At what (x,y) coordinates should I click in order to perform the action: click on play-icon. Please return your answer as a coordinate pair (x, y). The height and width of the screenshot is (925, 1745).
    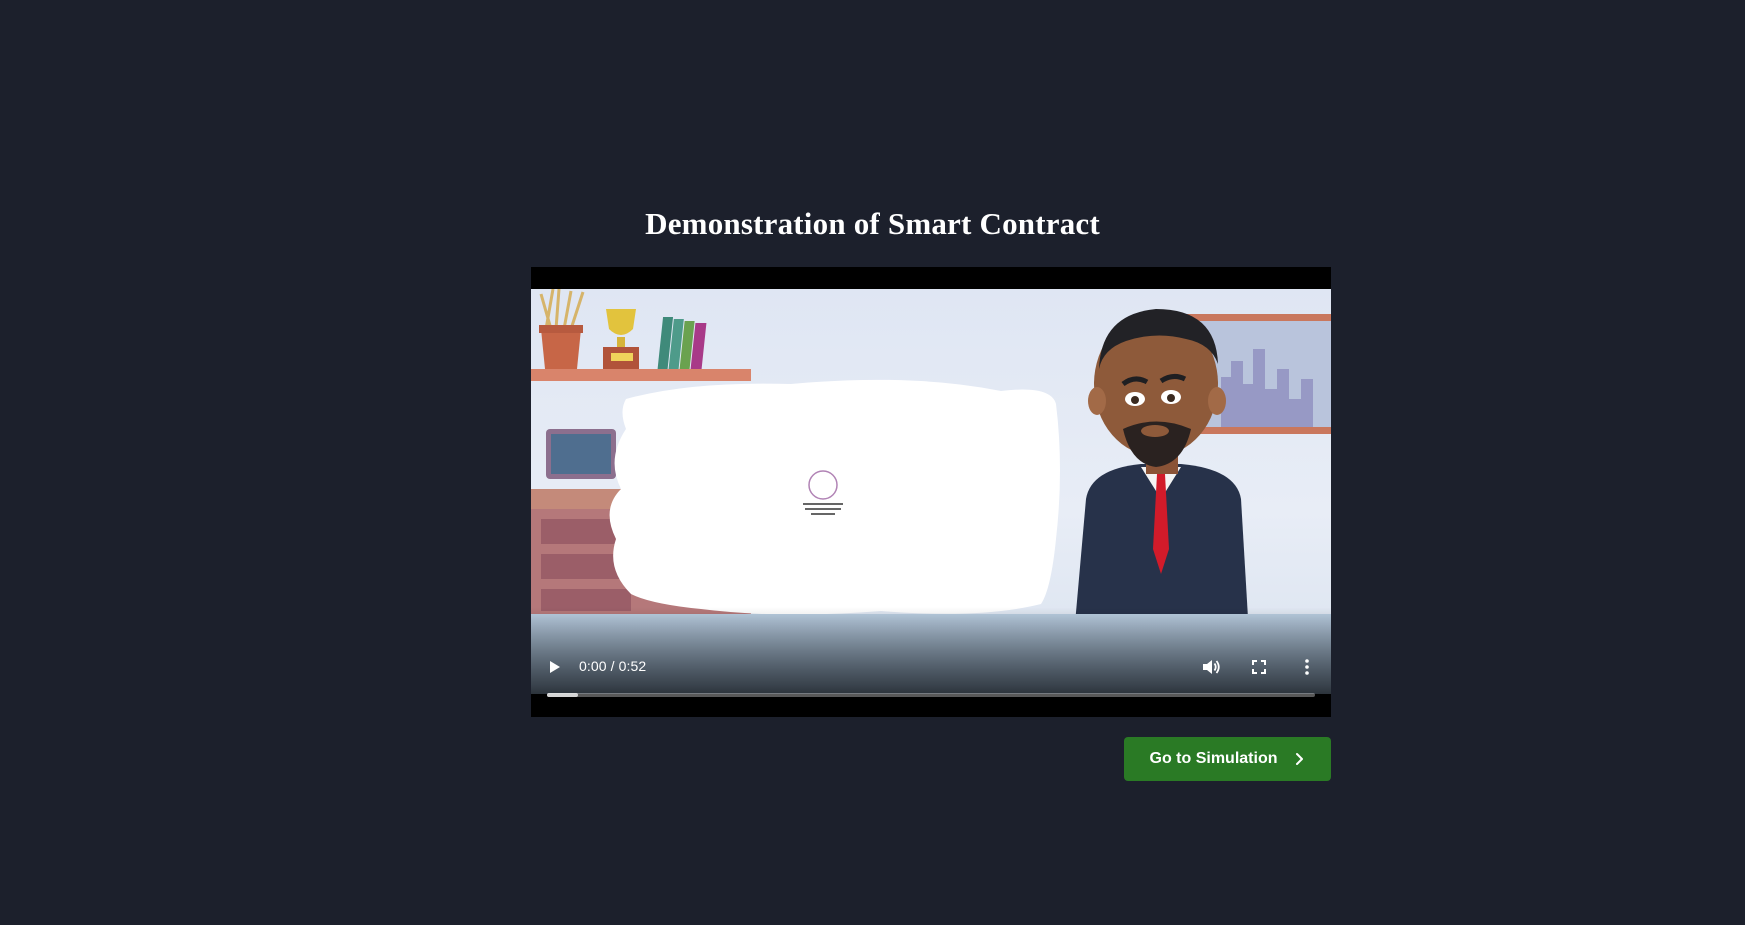
    Looking at the image, I should click on (555, 667).